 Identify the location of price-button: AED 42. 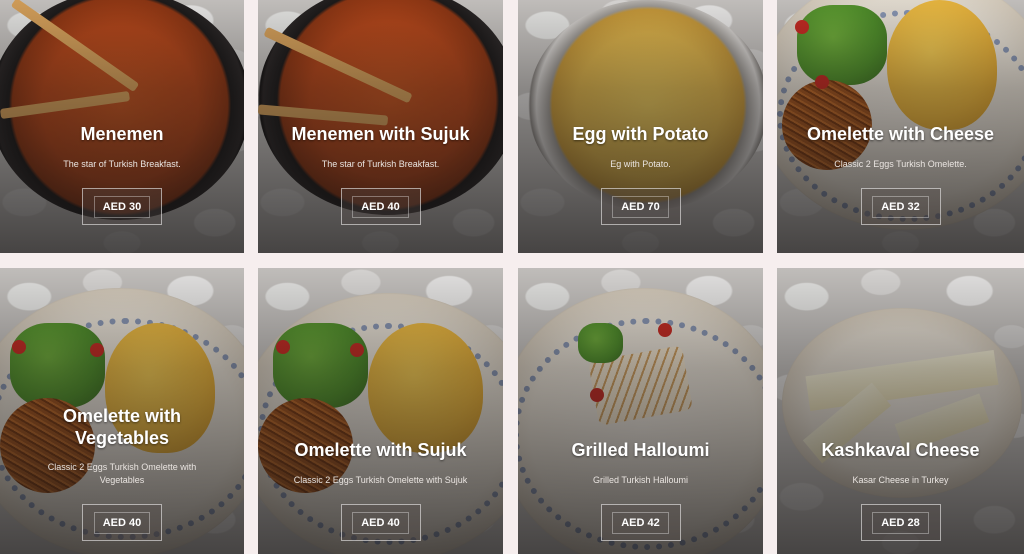
(640, 522).